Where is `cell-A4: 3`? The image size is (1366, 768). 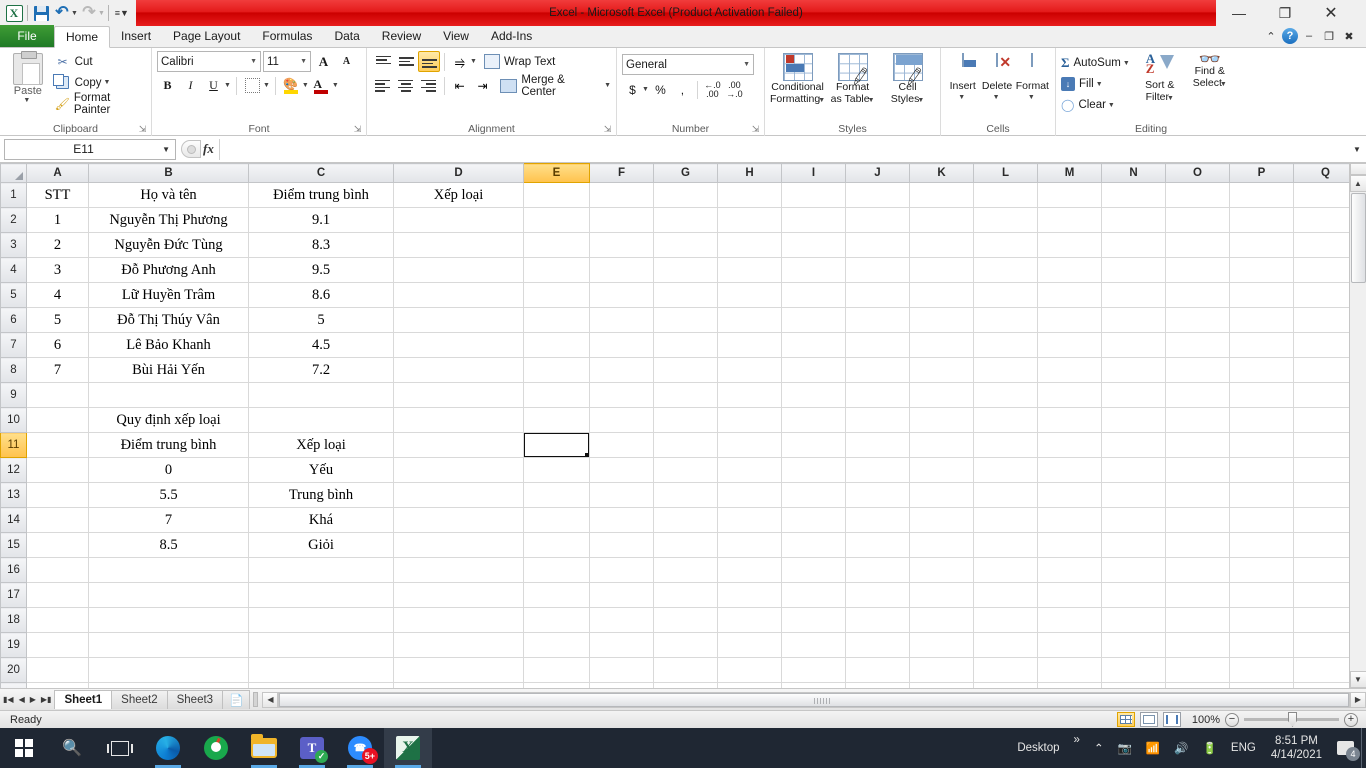
cell-A4: 3 is located at coordinates (57, 270).